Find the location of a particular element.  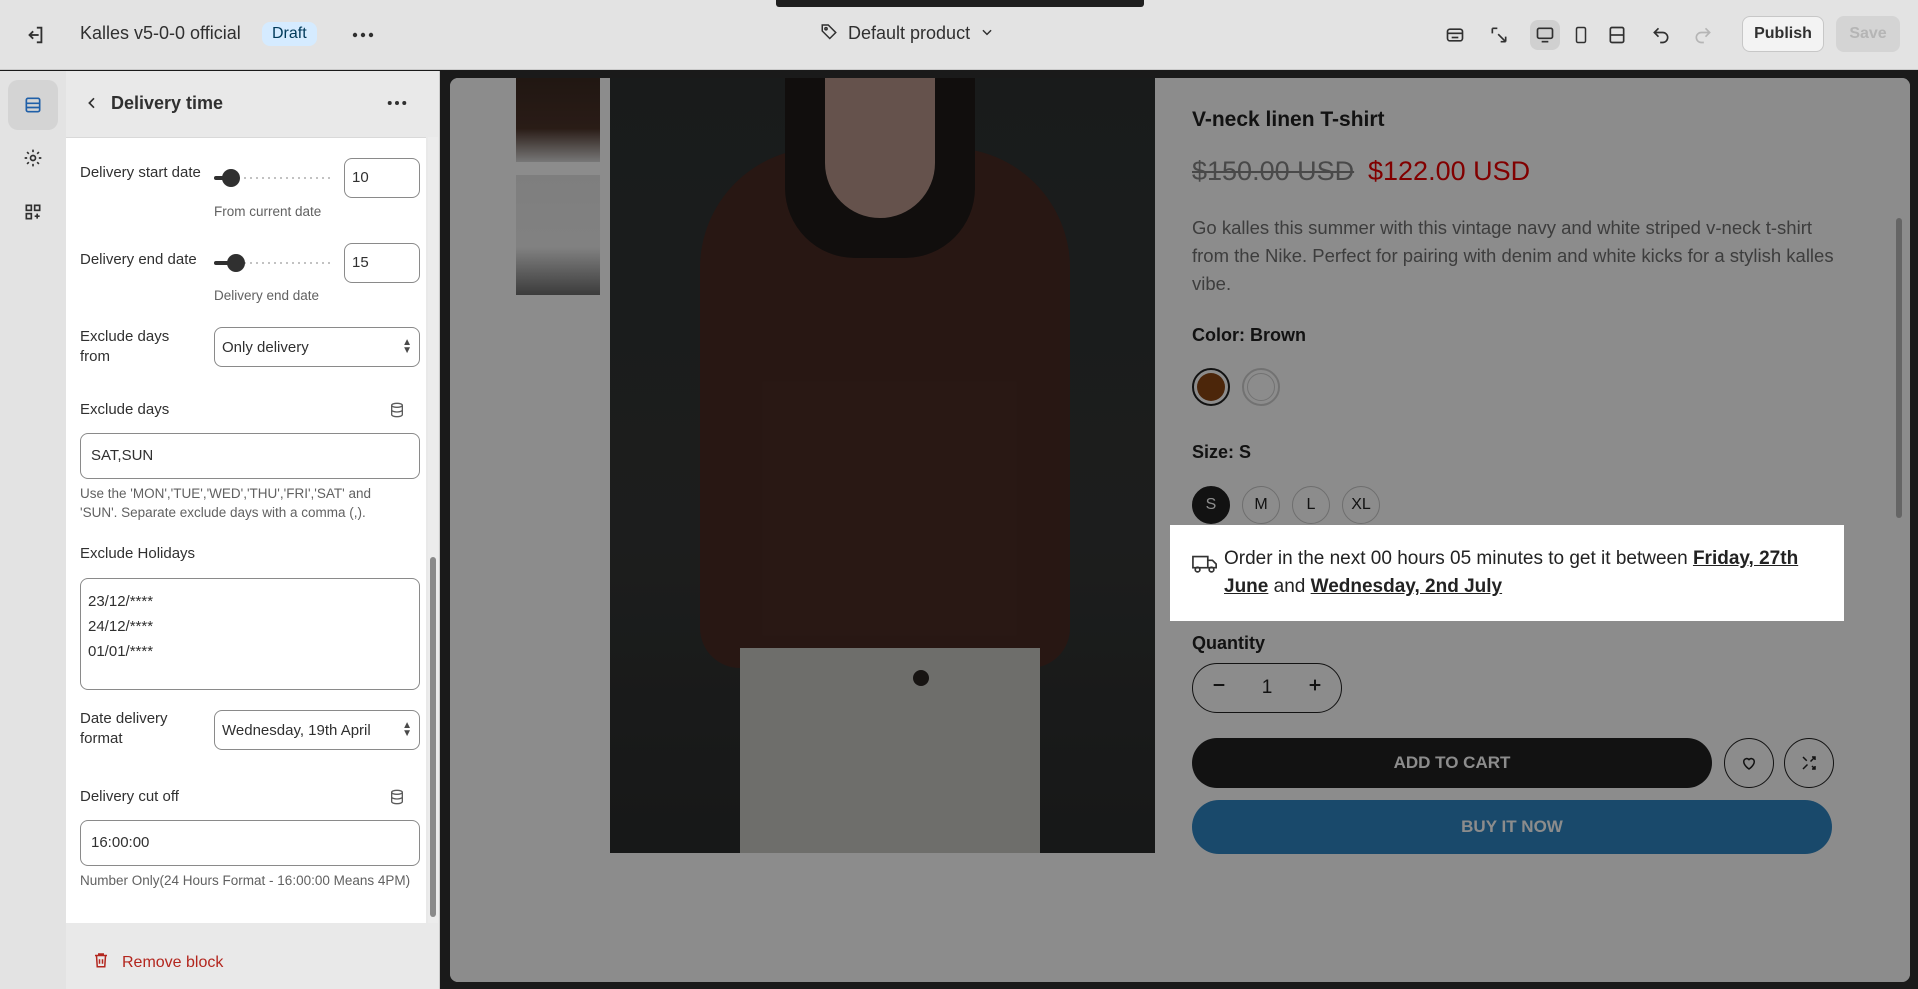

save-button: Save is located at coordinates (1868, 34).